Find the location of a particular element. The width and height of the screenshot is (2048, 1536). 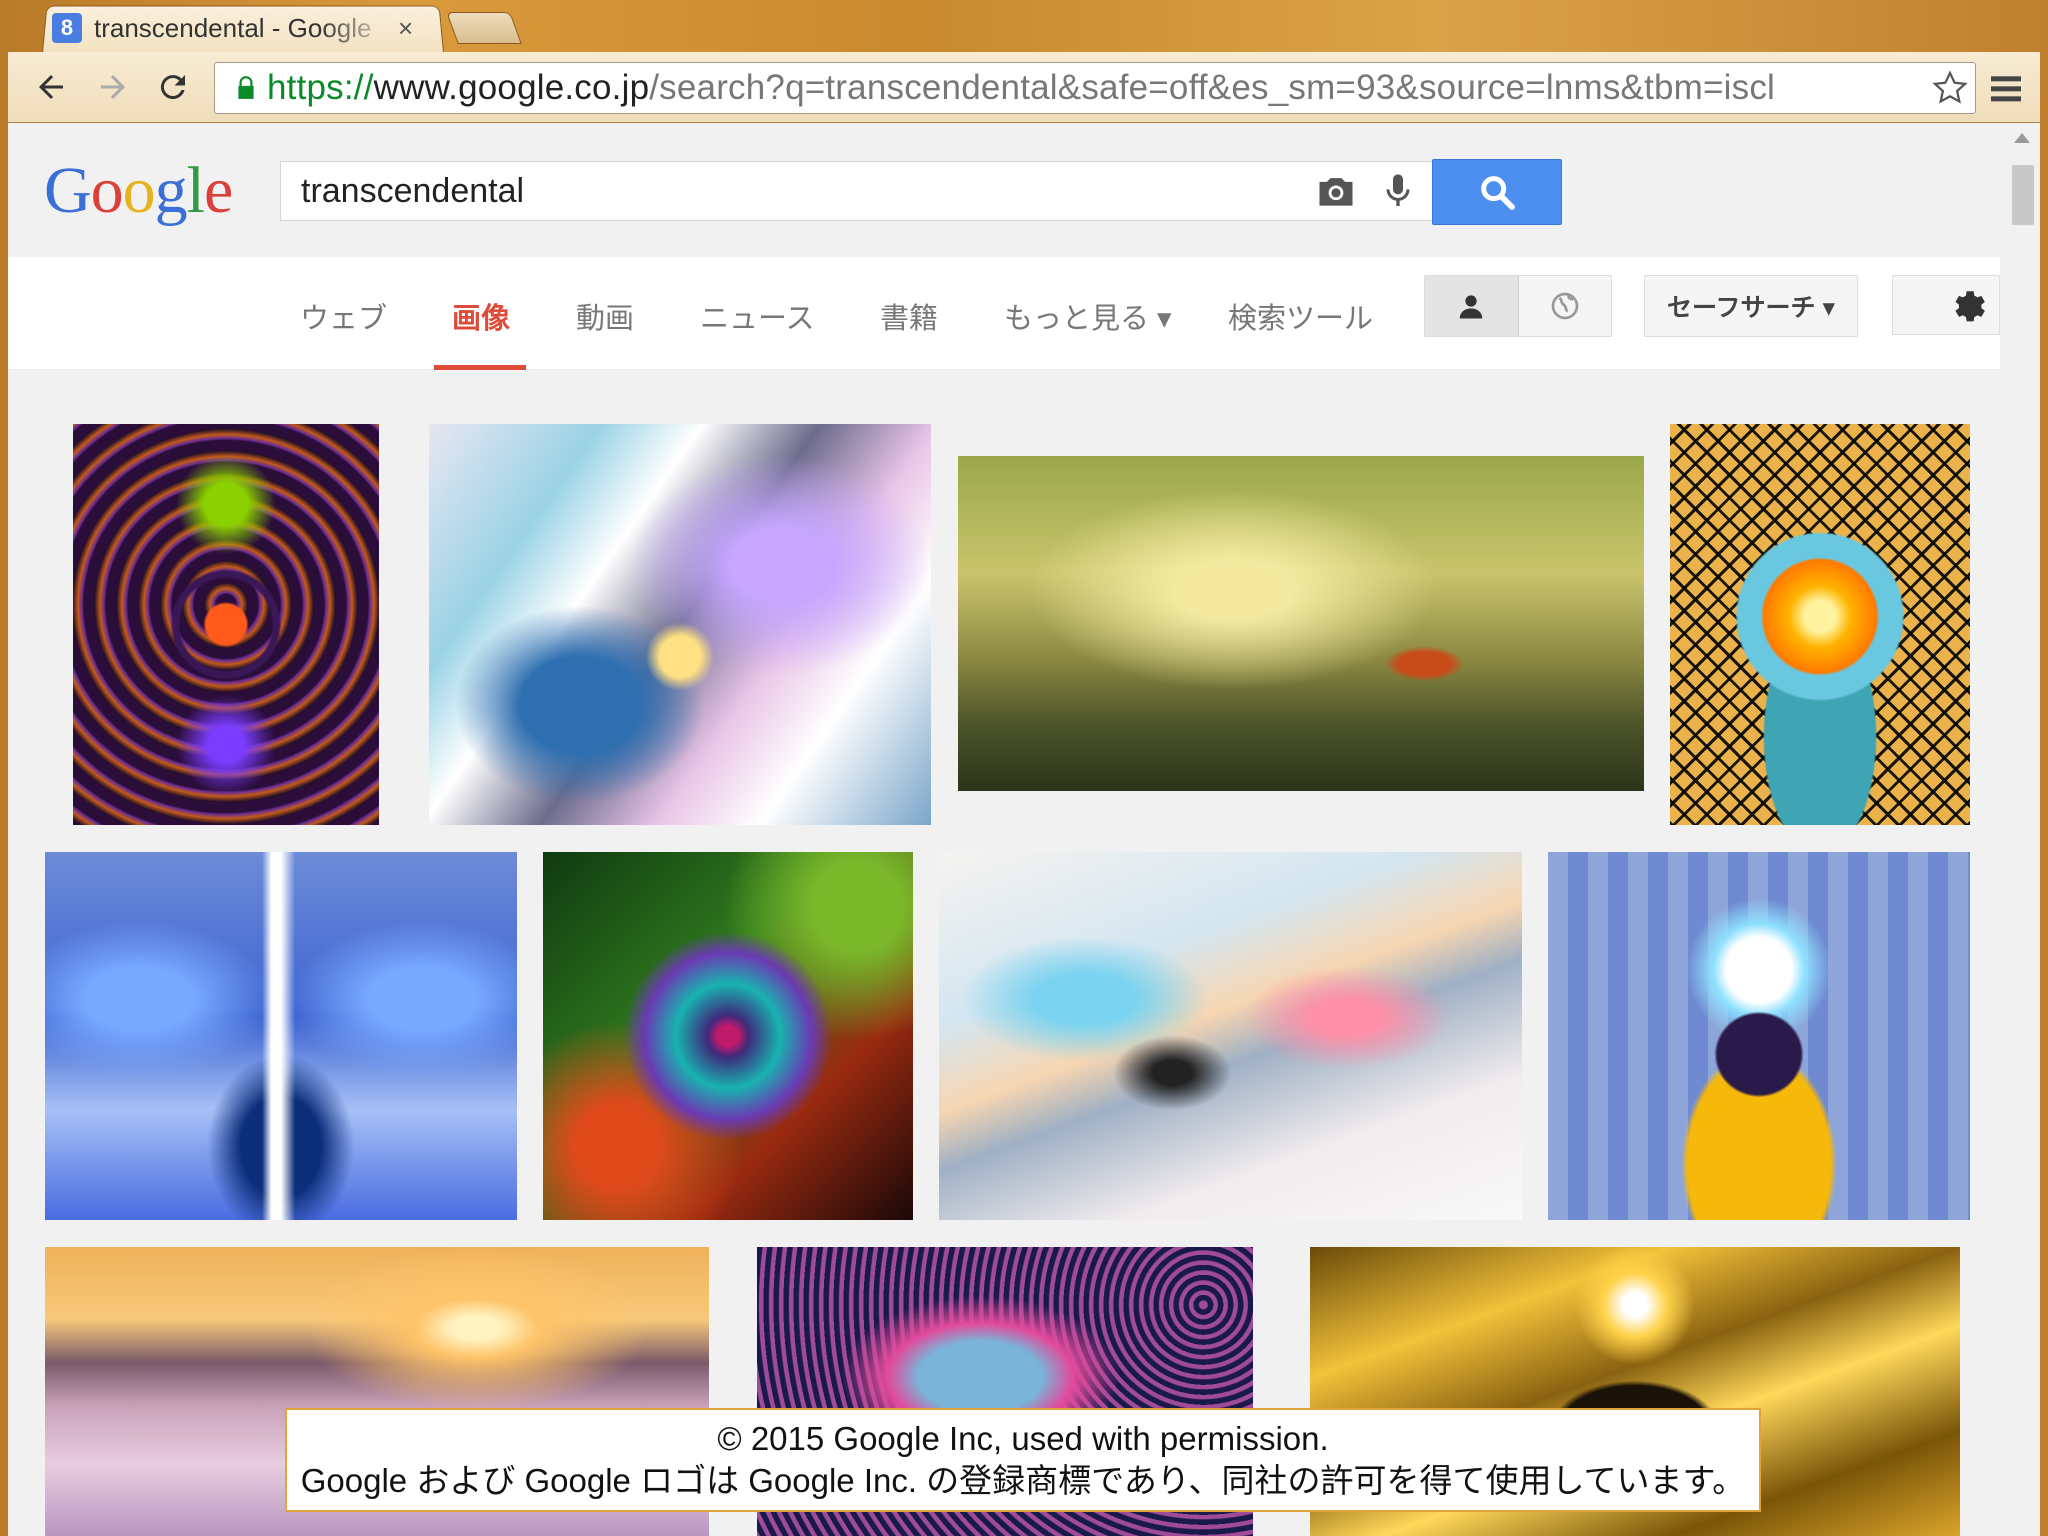

logo-letter: G is located at coordinates (68, 190).